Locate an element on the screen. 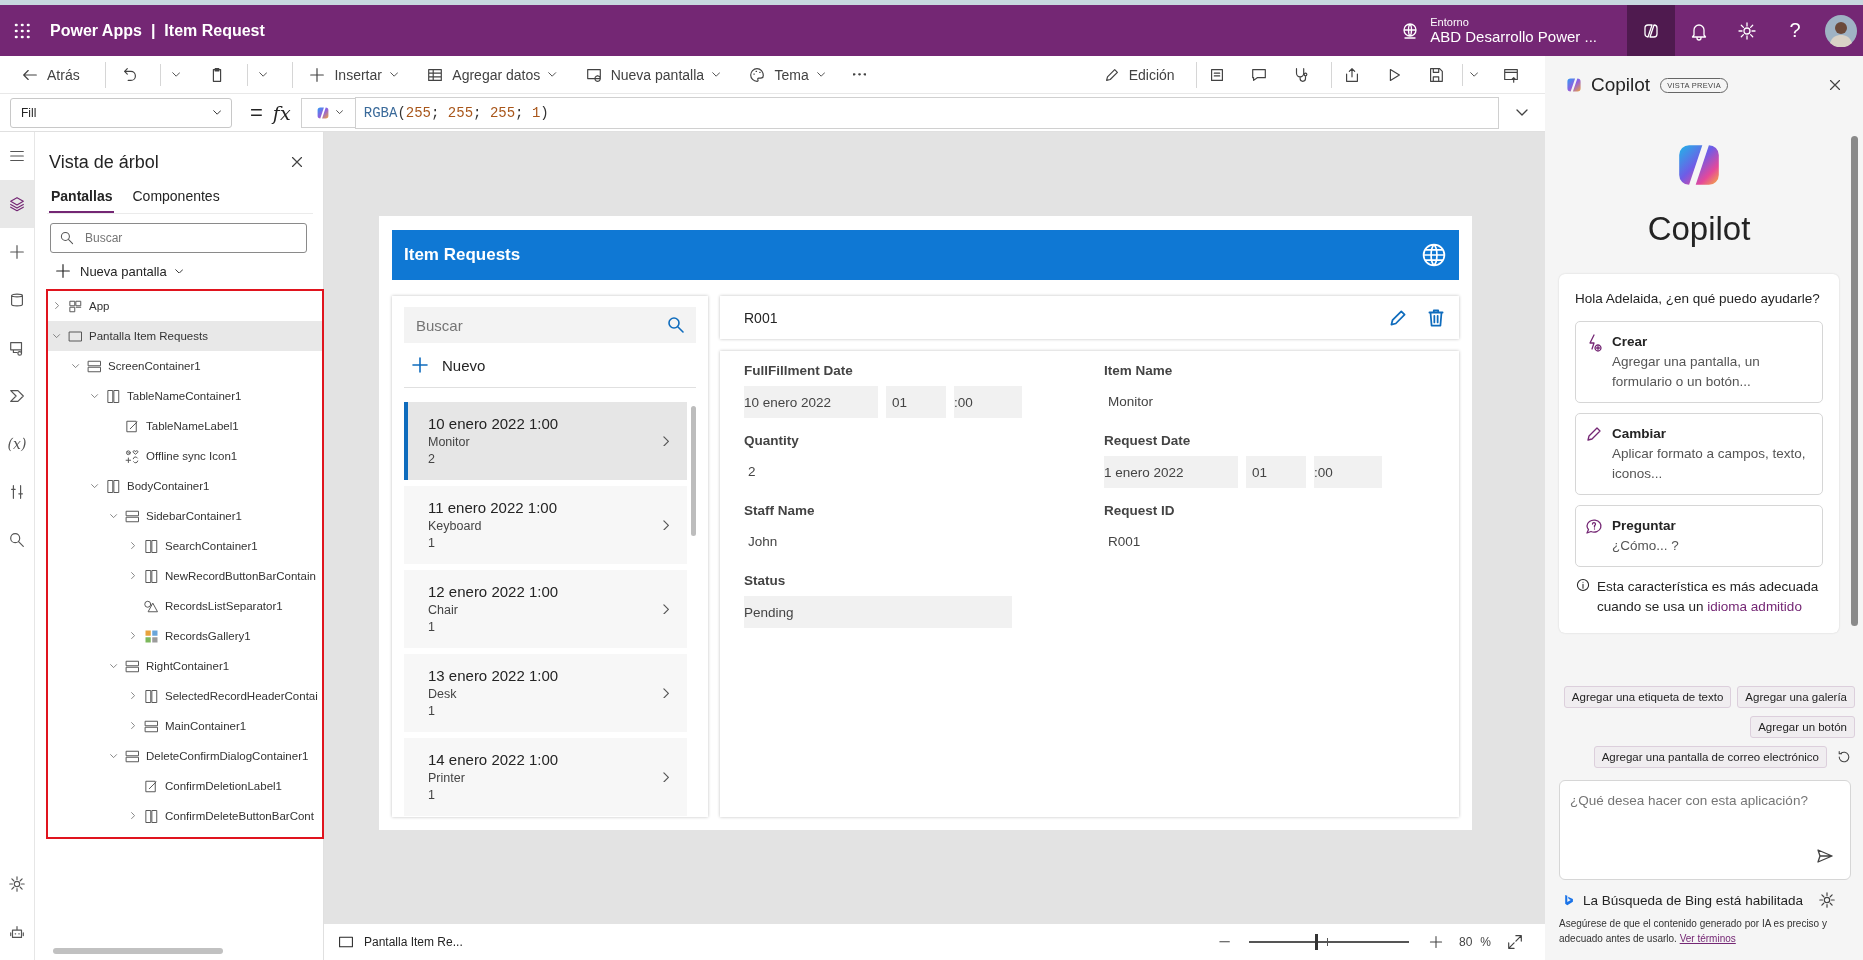 The height and width of the screenshot is (960, 1863). suggestion-chip: Agregar un botón is located at coordinates (1802, 727).